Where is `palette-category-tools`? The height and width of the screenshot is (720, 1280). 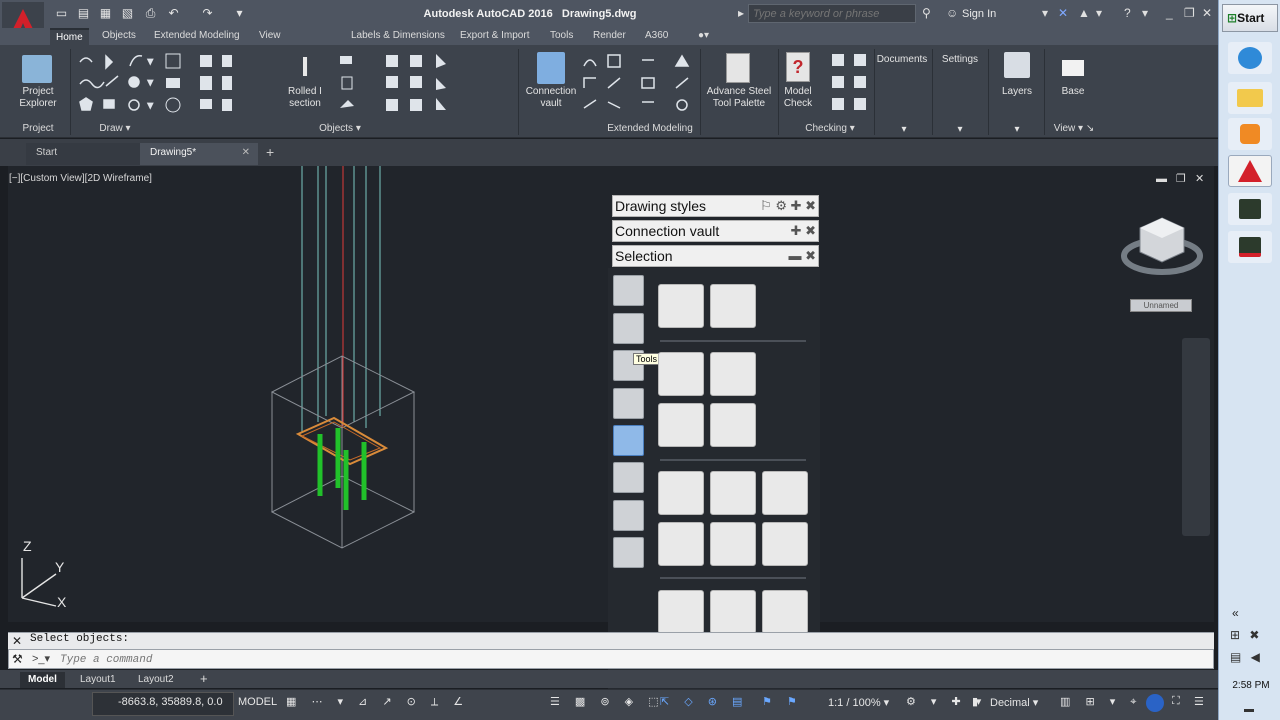
palette-category-tools is located at coordinates (628, 328).